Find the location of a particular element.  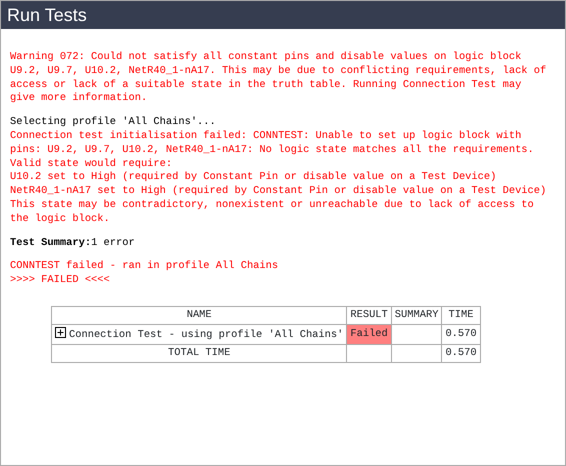

error-message: U10.2 set to High (required by Constant Pin or disable value on a Test Device) is located at coordinates (254, 178).